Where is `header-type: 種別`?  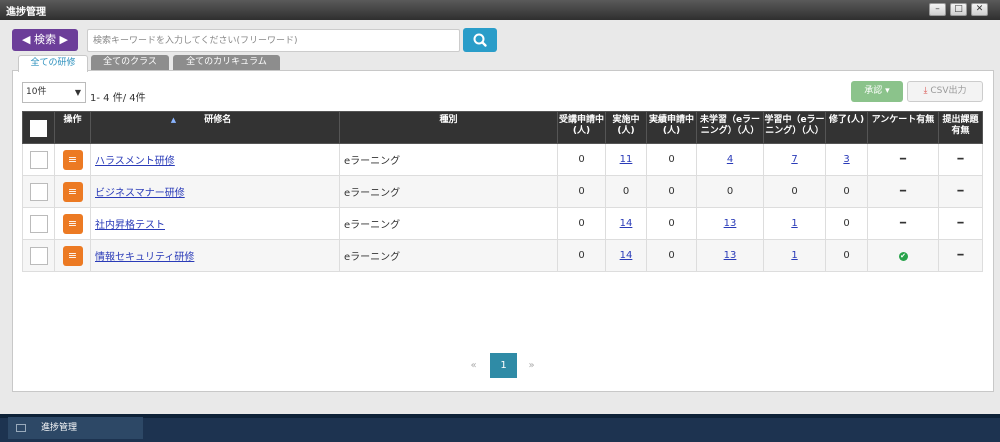 header-type: 種別 is located at coordinates (448, 127).